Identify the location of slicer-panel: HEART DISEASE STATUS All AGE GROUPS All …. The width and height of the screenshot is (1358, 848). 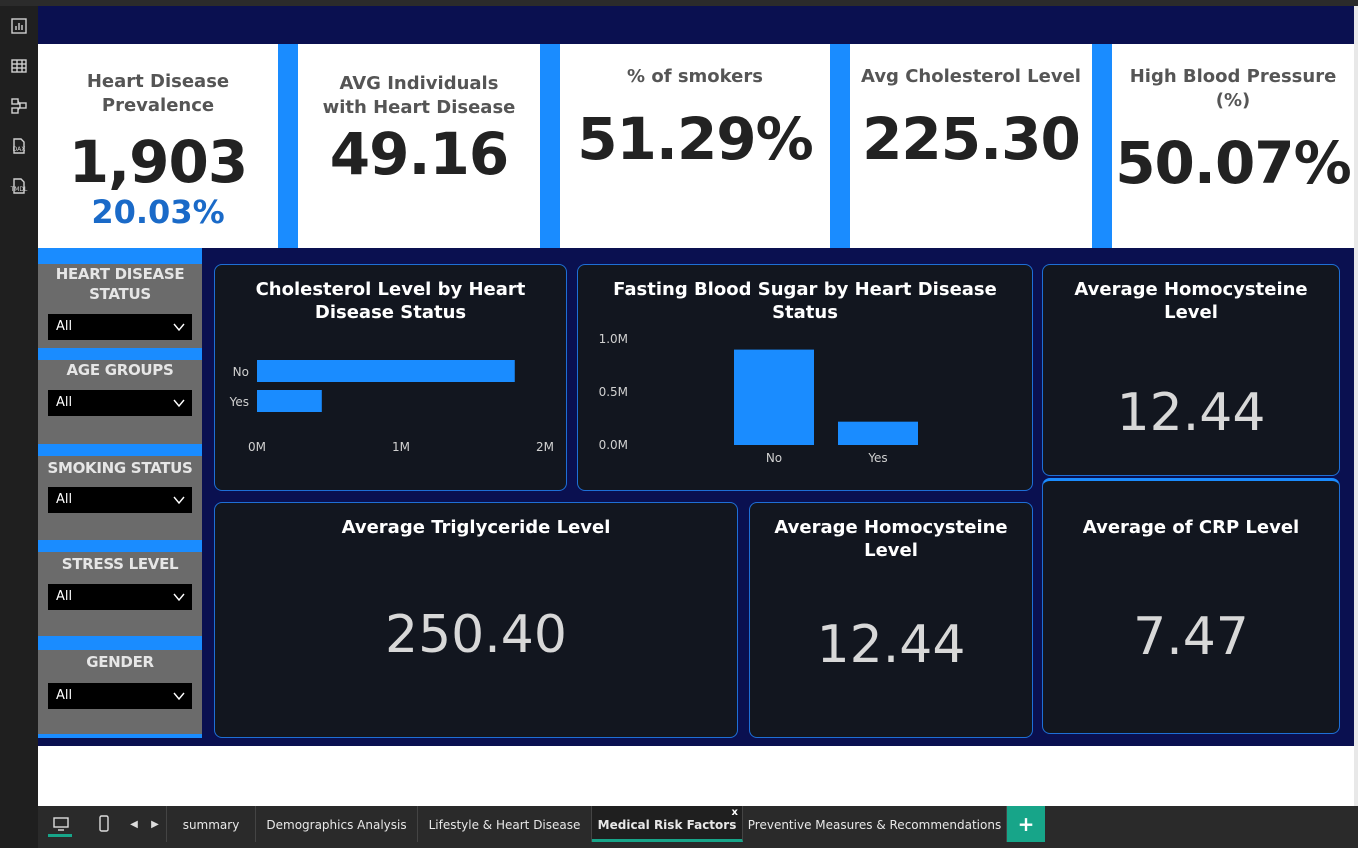
(120, 493).